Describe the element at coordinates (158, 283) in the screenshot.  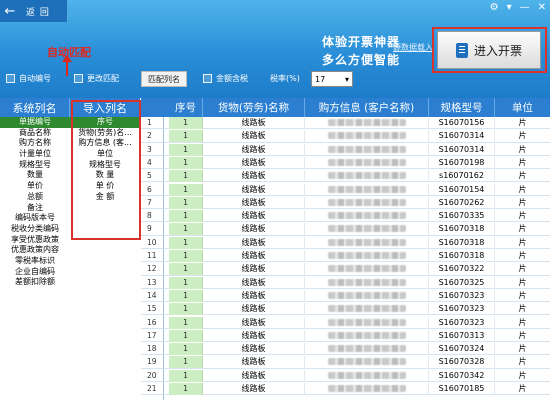
I see `row-index-cell: 13` at that location.